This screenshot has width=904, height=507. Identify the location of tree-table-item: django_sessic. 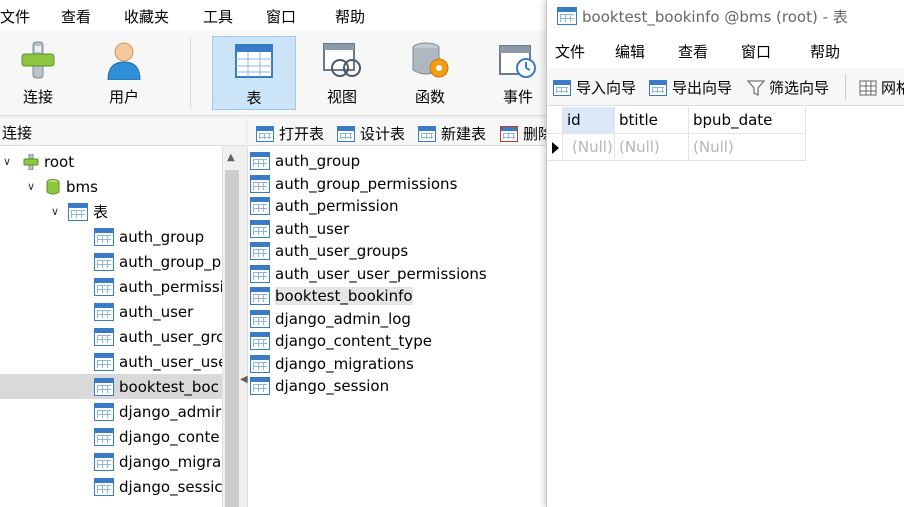
(111, 486).